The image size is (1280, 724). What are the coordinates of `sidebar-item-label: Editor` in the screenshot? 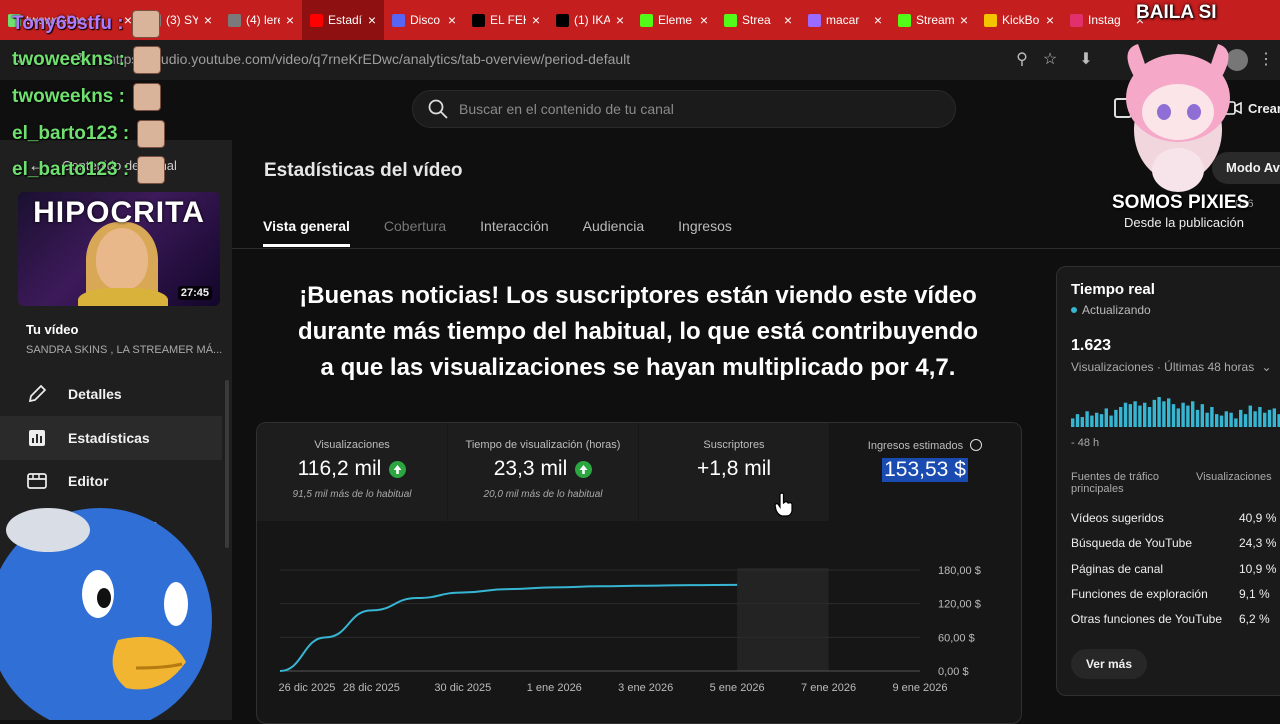 It's located at (88, 481).